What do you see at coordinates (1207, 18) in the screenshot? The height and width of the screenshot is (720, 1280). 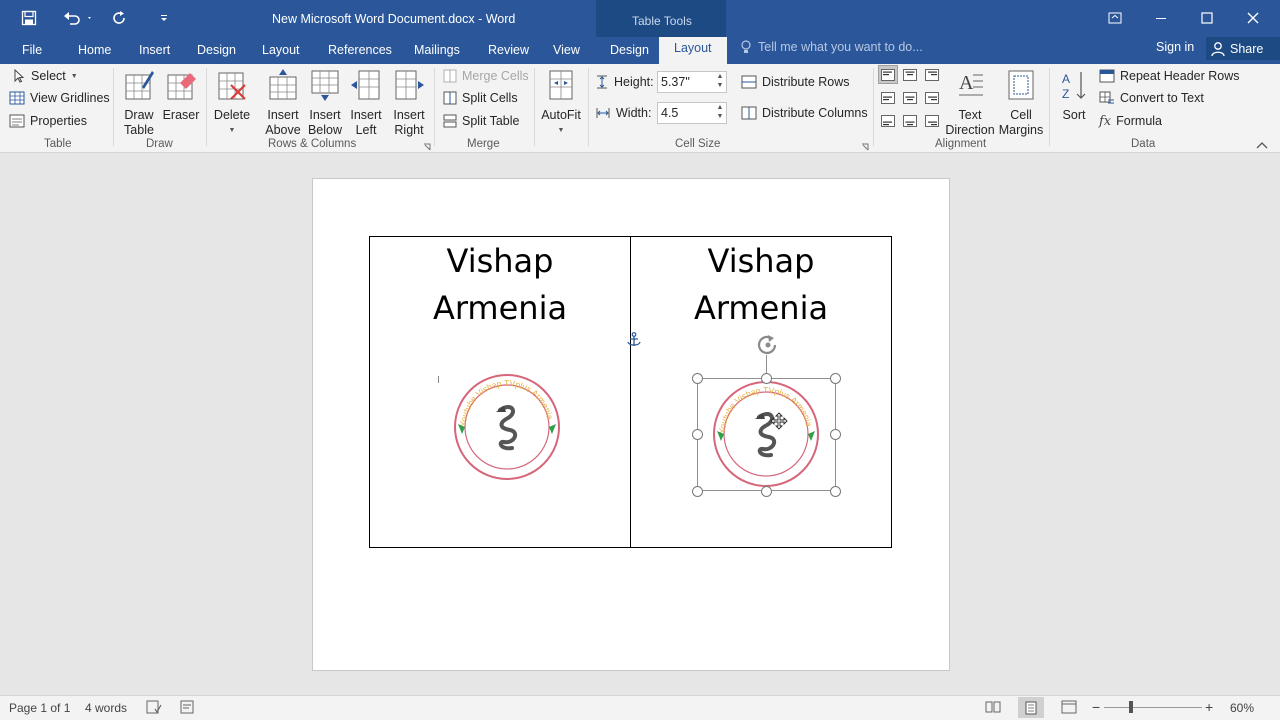 I see `maximize-icon` at bounding box center [1207, 18].